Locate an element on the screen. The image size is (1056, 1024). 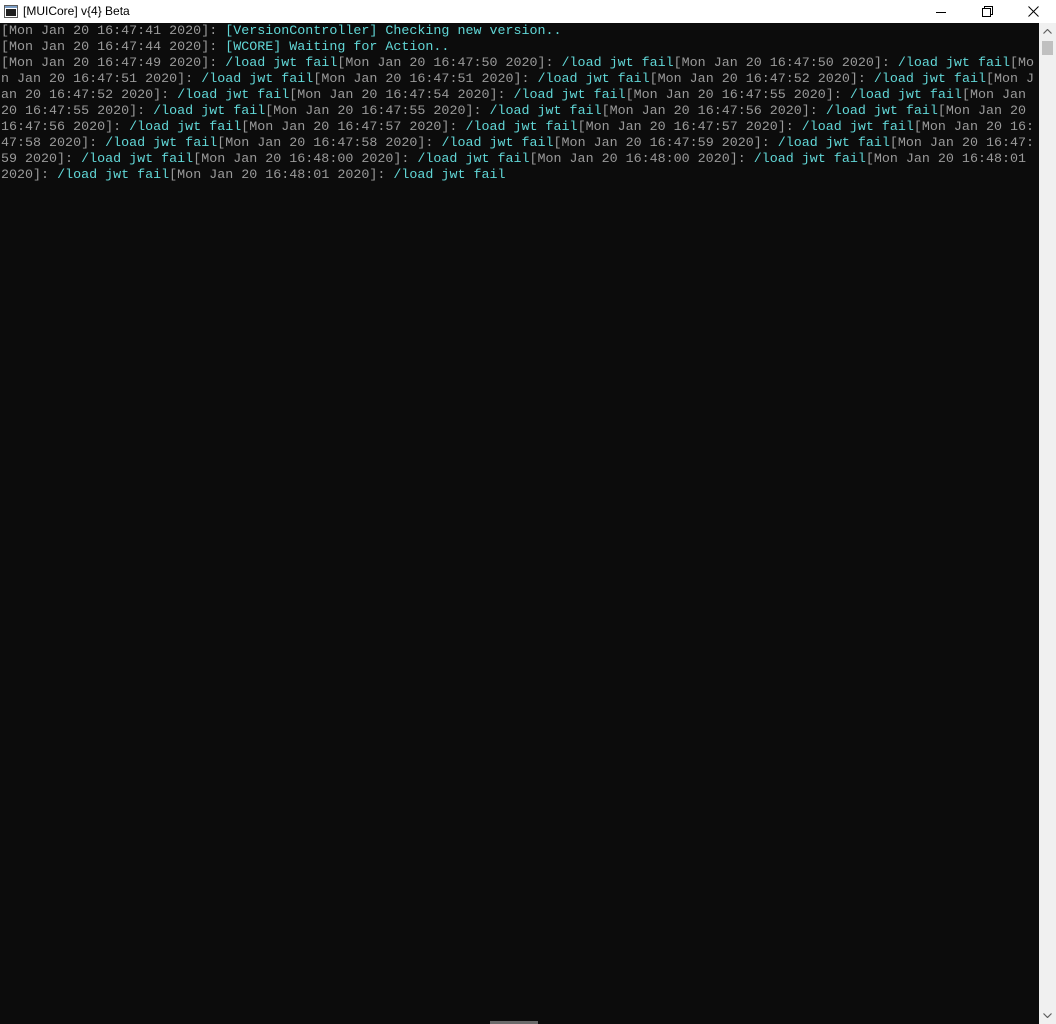
log-timestamp: [Mon Jan 20 16:47:41 2020]: is located at coordinates (113, 31).